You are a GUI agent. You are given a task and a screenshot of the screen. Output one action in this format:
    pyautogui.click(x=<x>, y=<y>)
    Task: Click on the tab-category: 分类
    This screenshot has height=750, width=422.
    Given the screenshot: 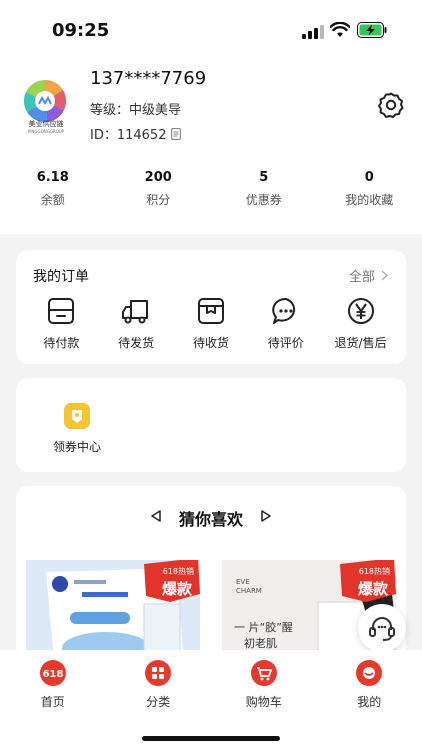 What is the action you would take?
    pyautogui.click(x=159, y=684)
    